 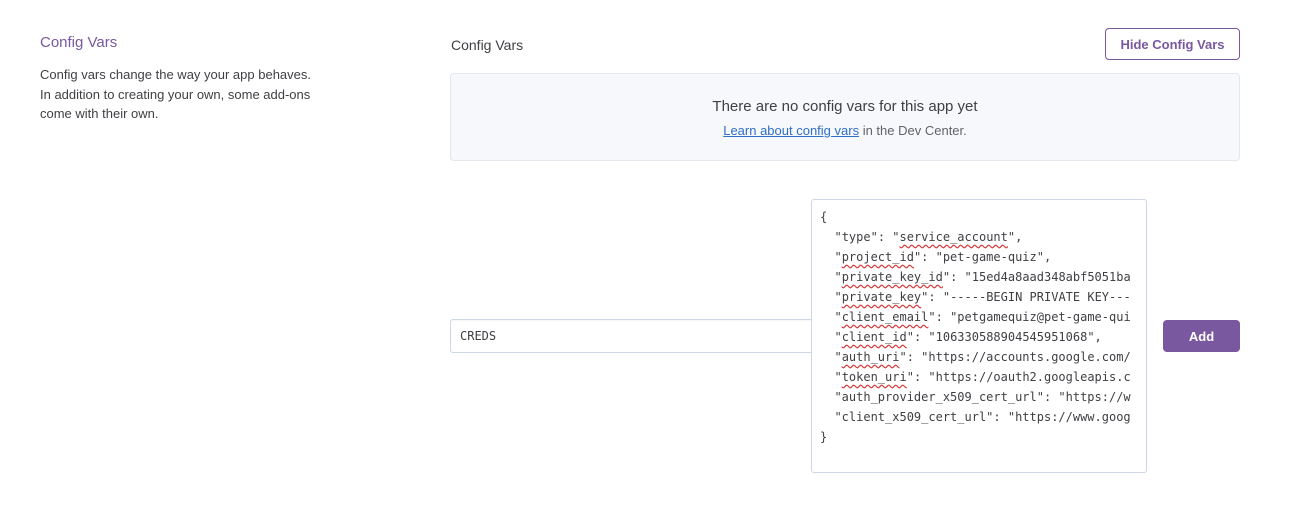 I want to click on code-line: "type": "service_account",, so click(x=921, y=237).